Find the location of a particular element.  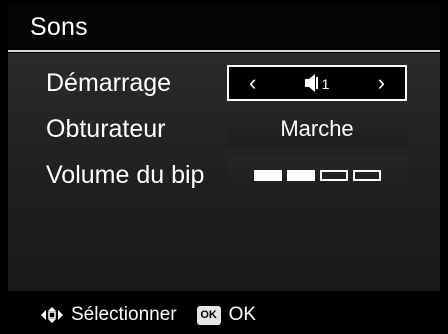

startup-sound-selector: ‹ 1 › is located at coordinates (317, 83).